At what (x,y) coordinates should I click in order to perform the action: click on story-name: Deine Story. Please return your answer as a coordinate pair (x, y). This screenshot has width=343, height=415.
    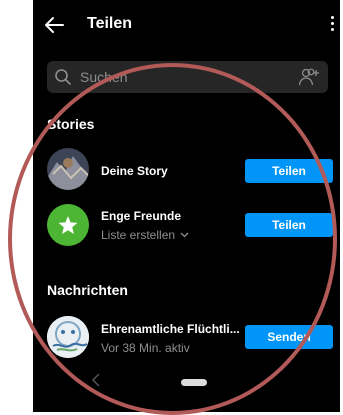
    Looking at the image, I should click on (134, 171).